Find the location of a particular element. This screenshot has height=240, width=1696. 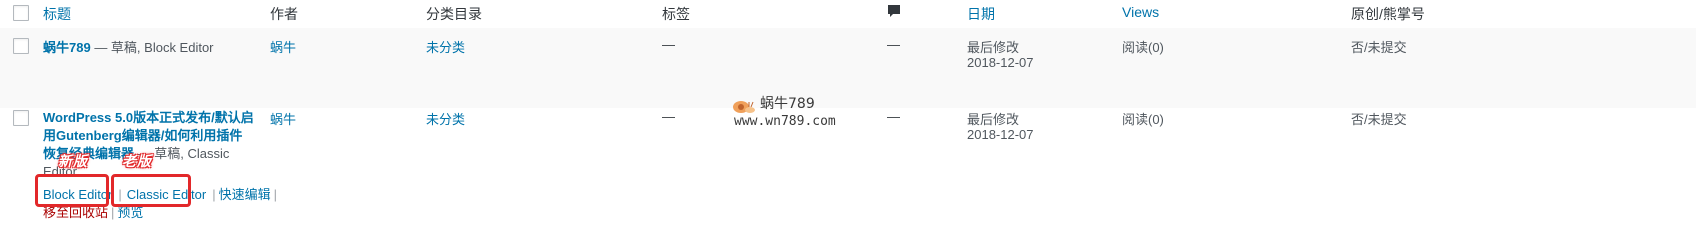

column-title-sort: 标题 is located at coordinates (57, 14).